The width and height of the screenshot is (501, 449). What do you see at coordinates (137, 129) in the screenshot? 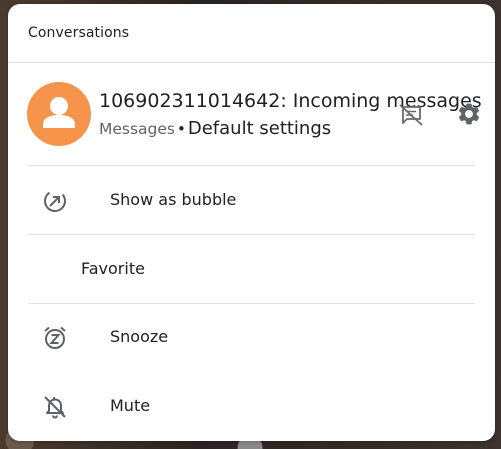
I see `app-name: Messages` at bounding box center [137, 129].